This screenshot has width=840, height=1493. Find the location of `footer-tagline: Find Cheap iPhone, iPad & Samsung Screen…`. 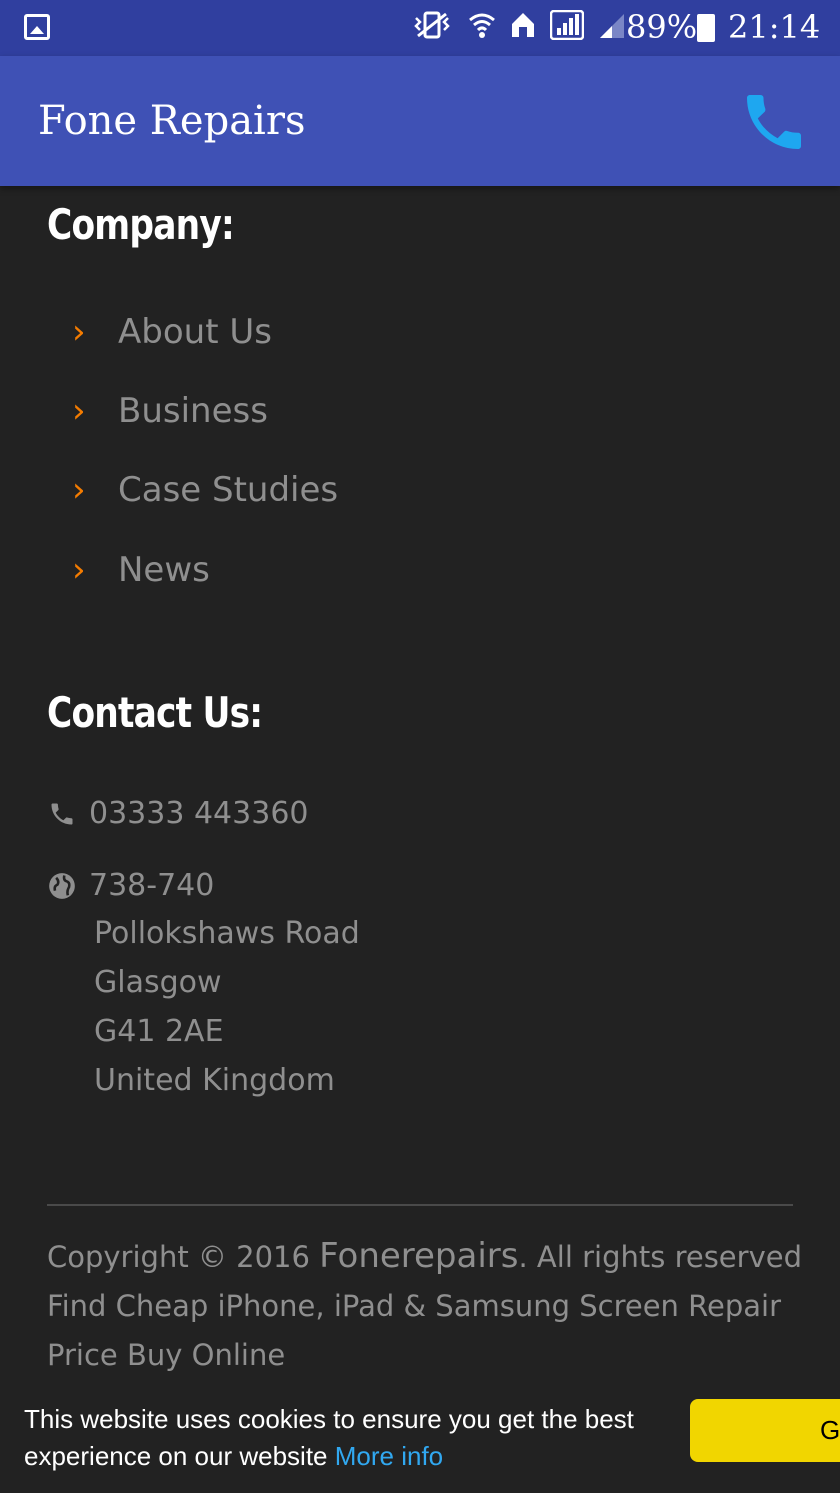

footer-tagline: Find Cheap iPhone, iPad & Samsung Screen… is located at coordinates (414, 1330).